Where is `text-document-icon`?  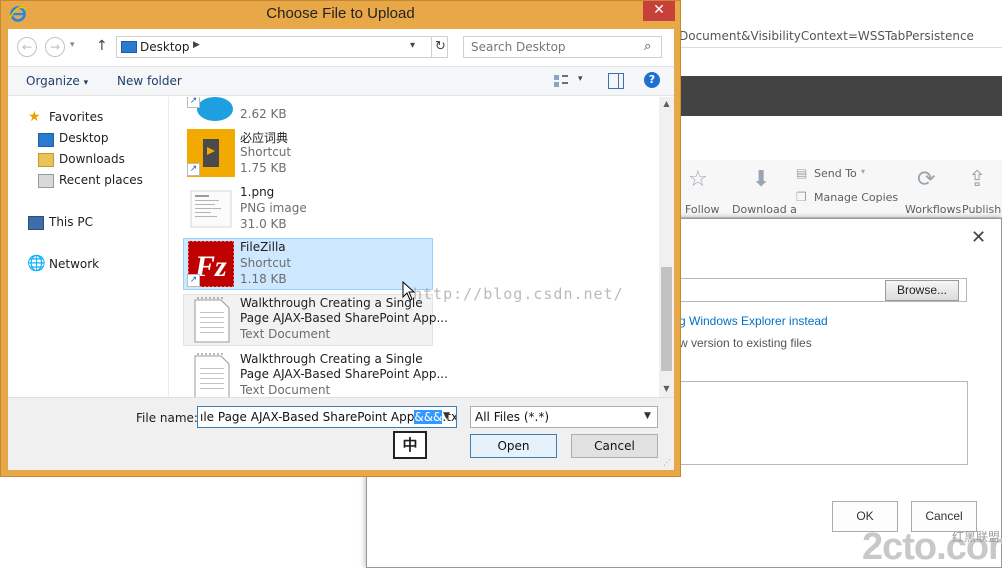
text-document-icon is located at coordinates (212, 375).